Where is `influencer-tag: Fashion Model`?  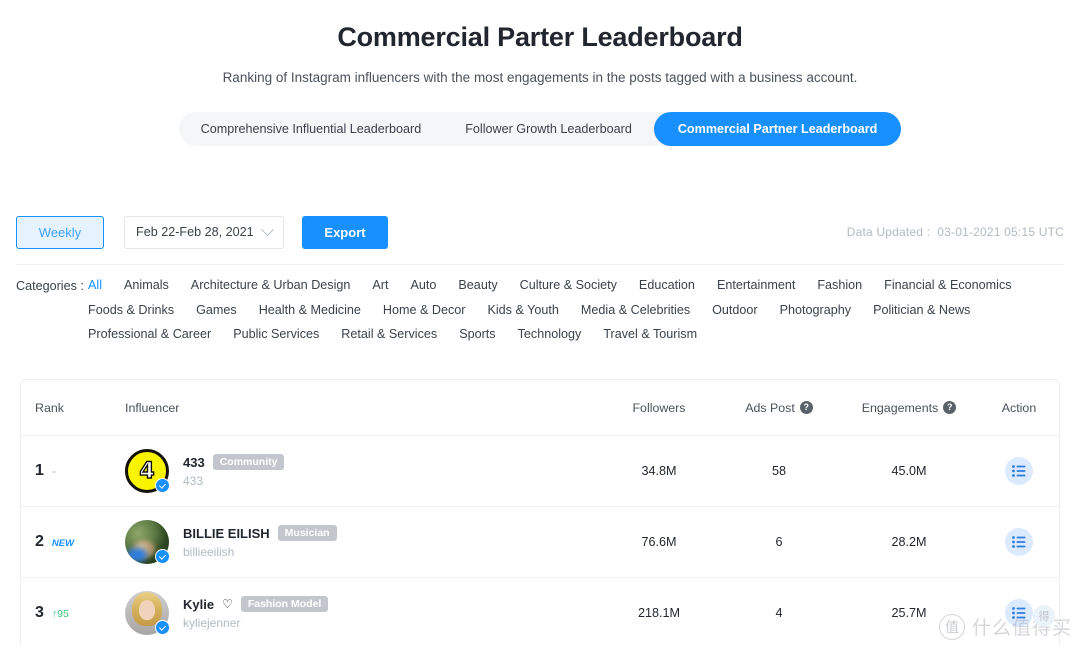
influencer-tag: Fashion Model is located at coordinates (284, 604).